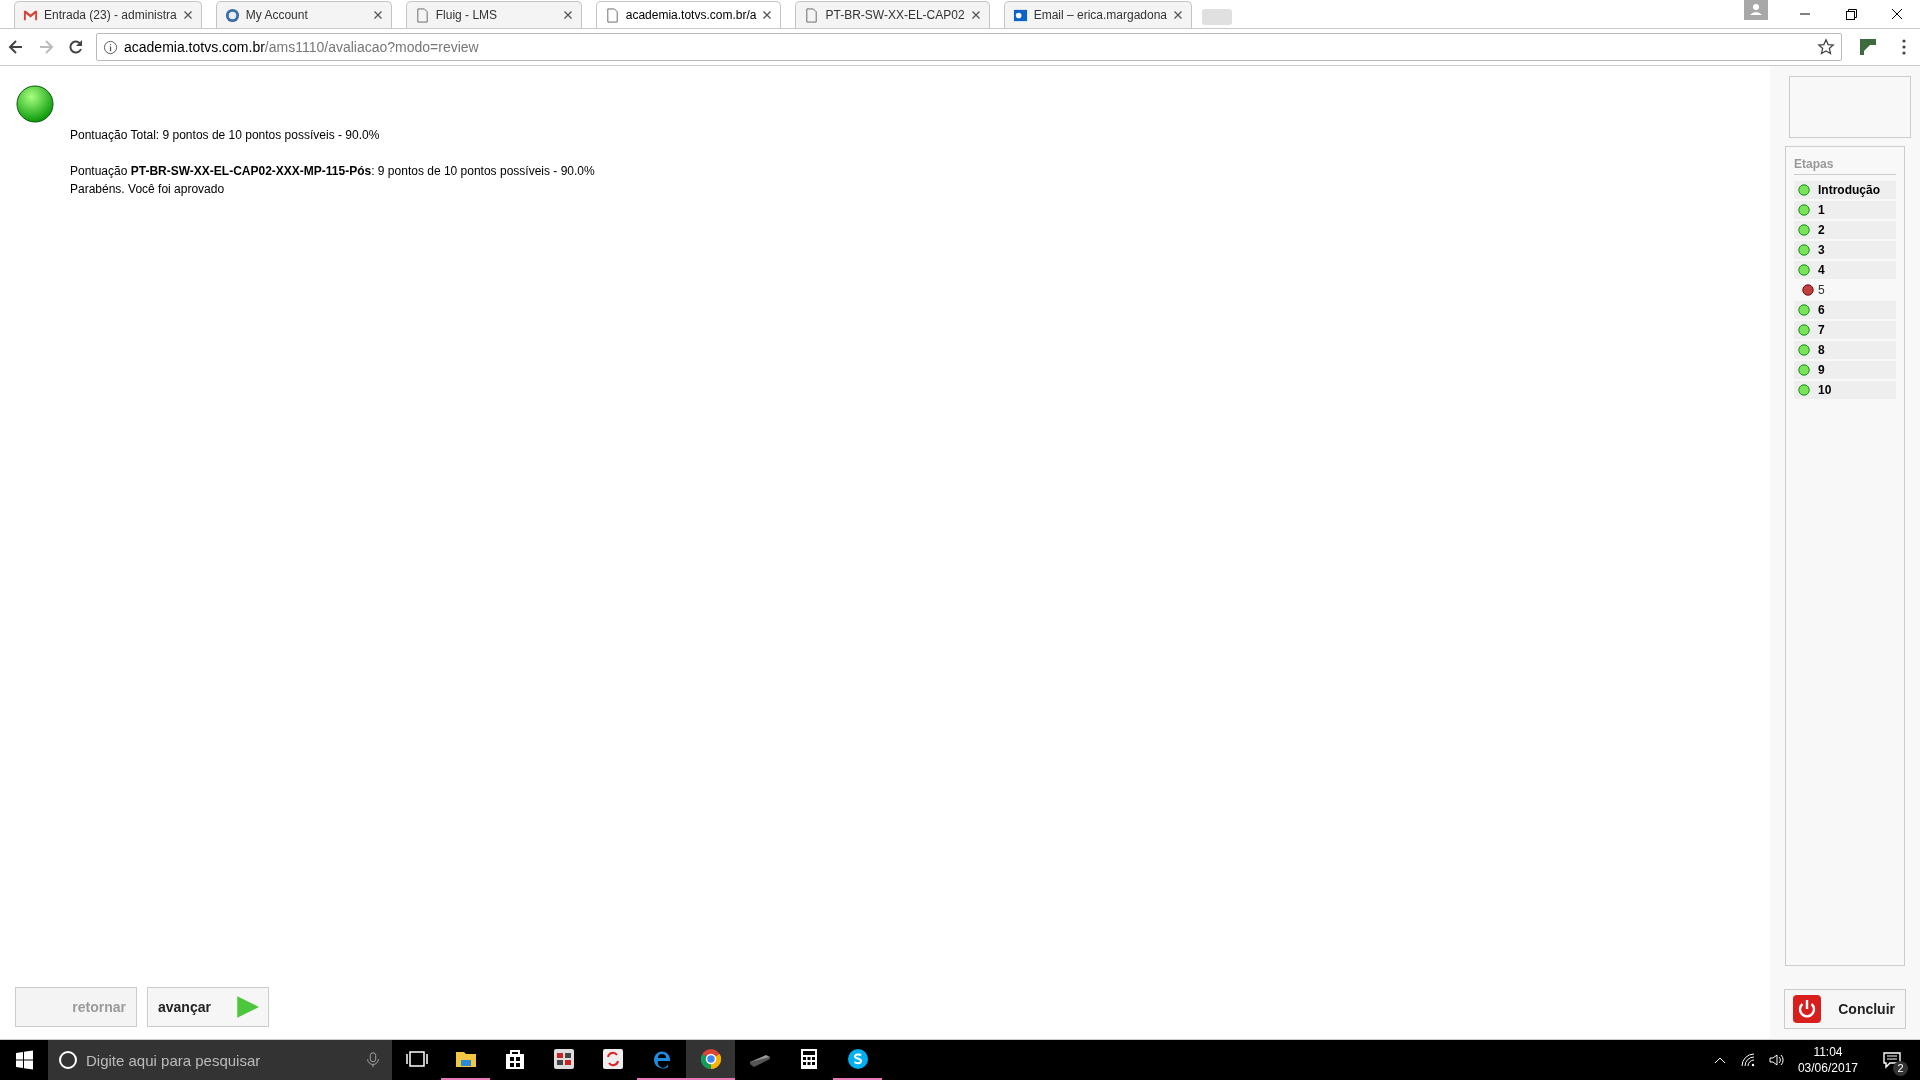  What do you see at coordinates (225, 135) in the screenshot?
I see `total-score-text: Pontuação Total: 9 pontos de 10 pontos possíveis - 90.0%` at bounding box center [225, 135].